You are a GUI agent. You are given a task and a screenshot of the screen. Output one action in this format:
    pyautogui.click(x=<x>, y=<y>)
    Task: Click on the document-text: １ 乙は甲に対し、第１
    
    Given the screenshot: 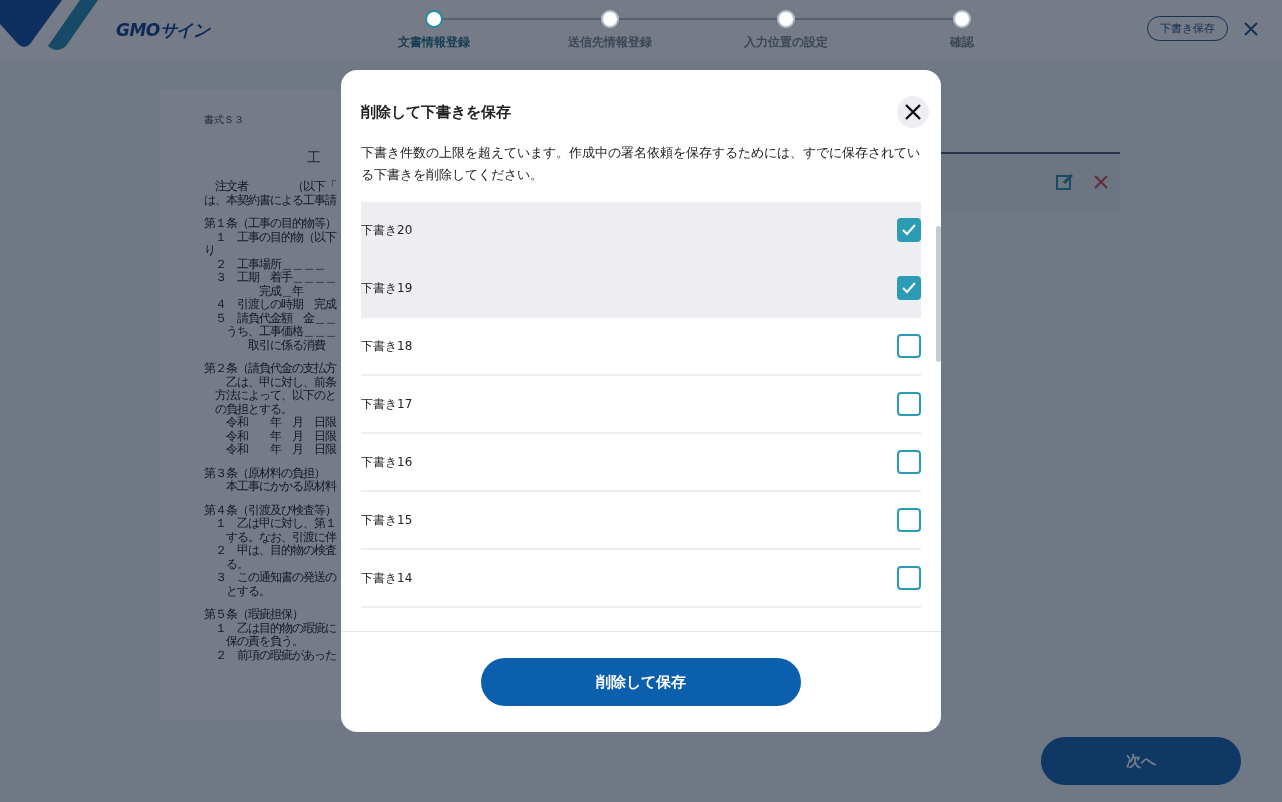 What is the action you would take?
    pyautogui.click(x=275, y=524)
    